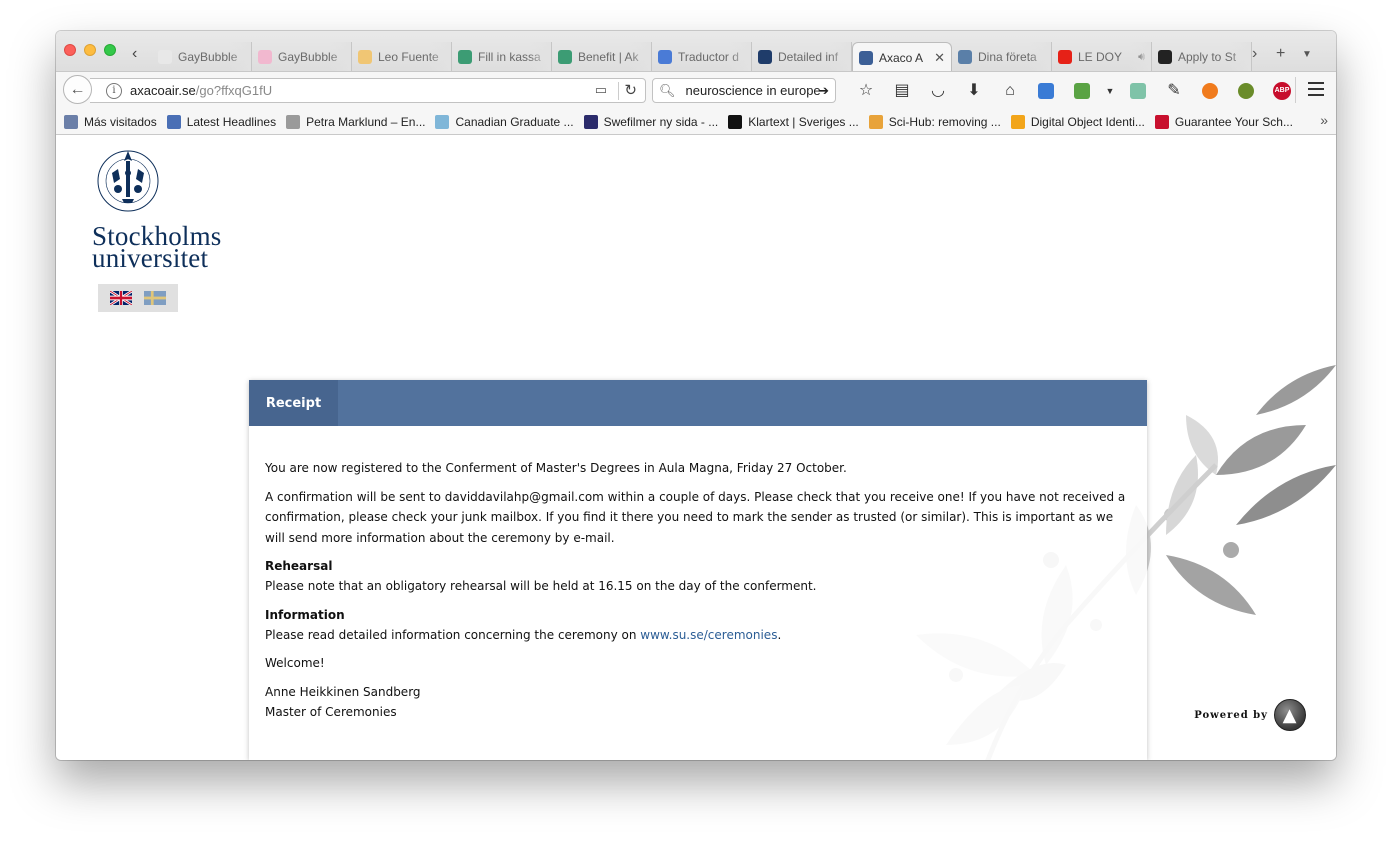 The width and height of the screenshot is (1392, 841). Describe the element at coordinates (77, 89) in the screenshot. I see `back-button: ←` at that location.